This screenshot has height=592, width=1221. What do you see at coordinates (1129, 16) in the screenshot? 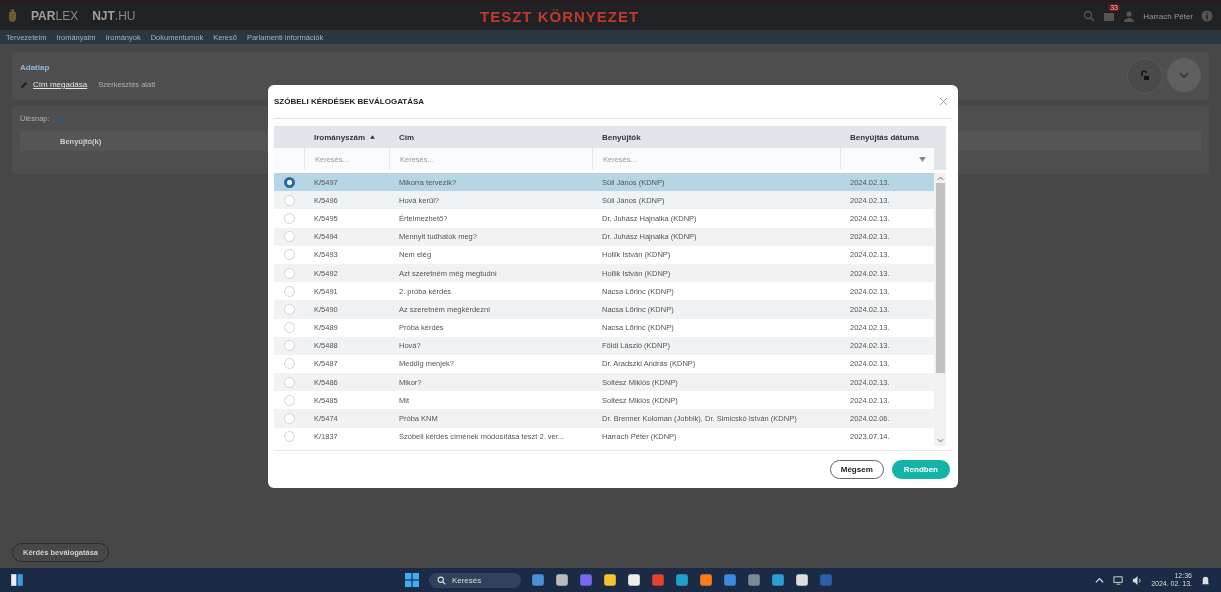
I see `user-icon` at bounding box center [1129, 16].